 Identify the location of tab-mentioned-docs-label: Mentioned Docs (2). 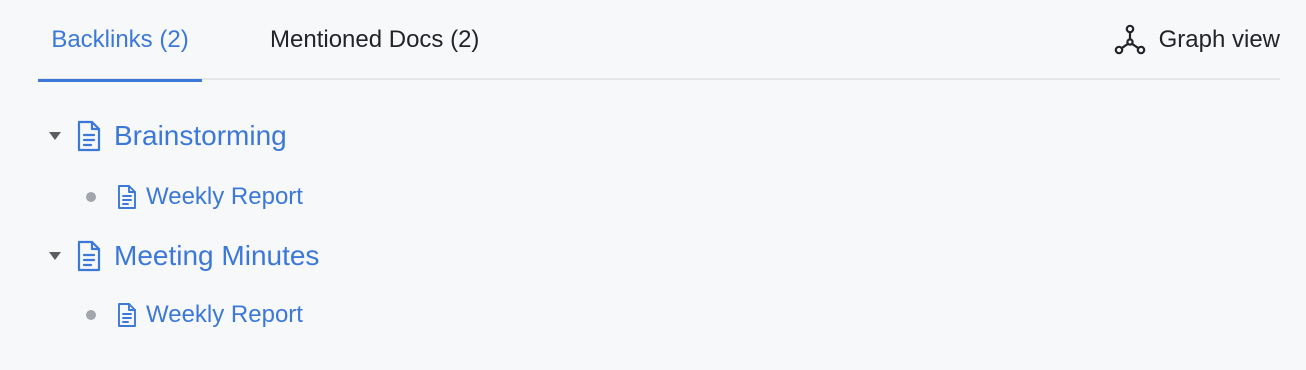
(375, 39).